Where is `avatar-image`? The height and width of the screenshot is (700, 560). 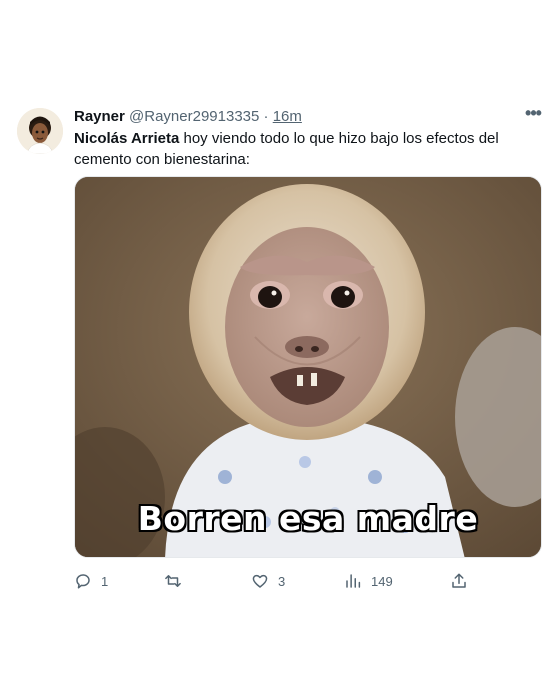
avatar-image is located at coordinates (40, 131).